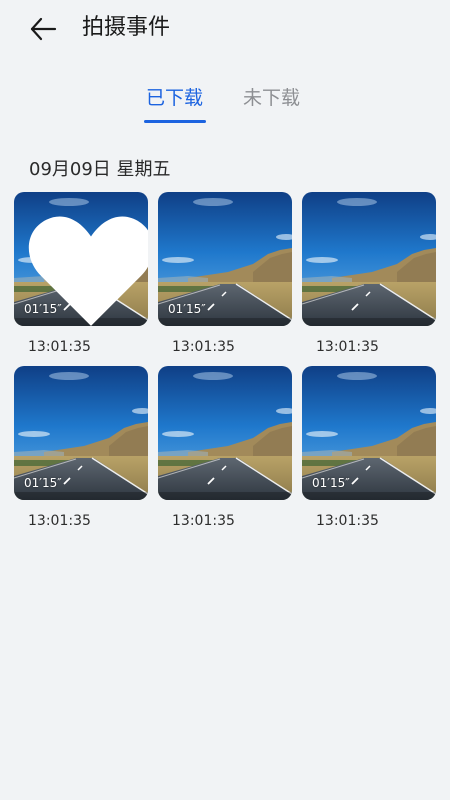 This screenshot has height=800, width=450. I want to click on app-header: 拍摄事件, so click(225, 28).